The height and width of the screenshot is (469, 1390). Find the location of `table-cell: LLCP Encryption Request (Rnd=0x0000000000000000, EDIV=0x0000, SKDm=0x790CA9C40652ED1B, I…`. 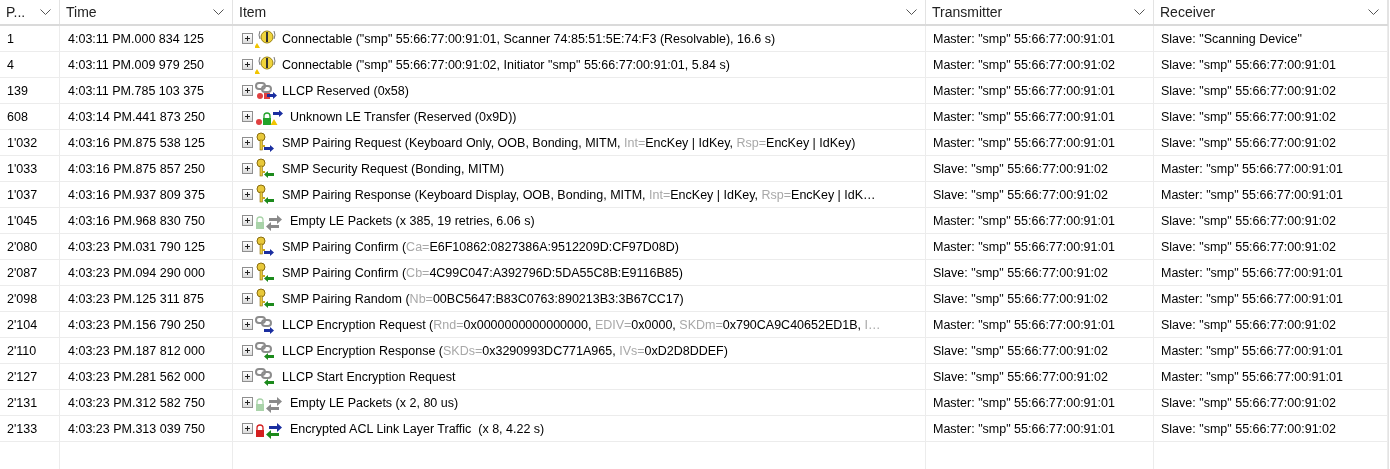

table-cell: LLCP Encryption Request (Rnd=0x0000000000000000, EDIV=0x0000, SKDm=0x790CA9C40652ED1B, I… is located at coordinates (581, 324).